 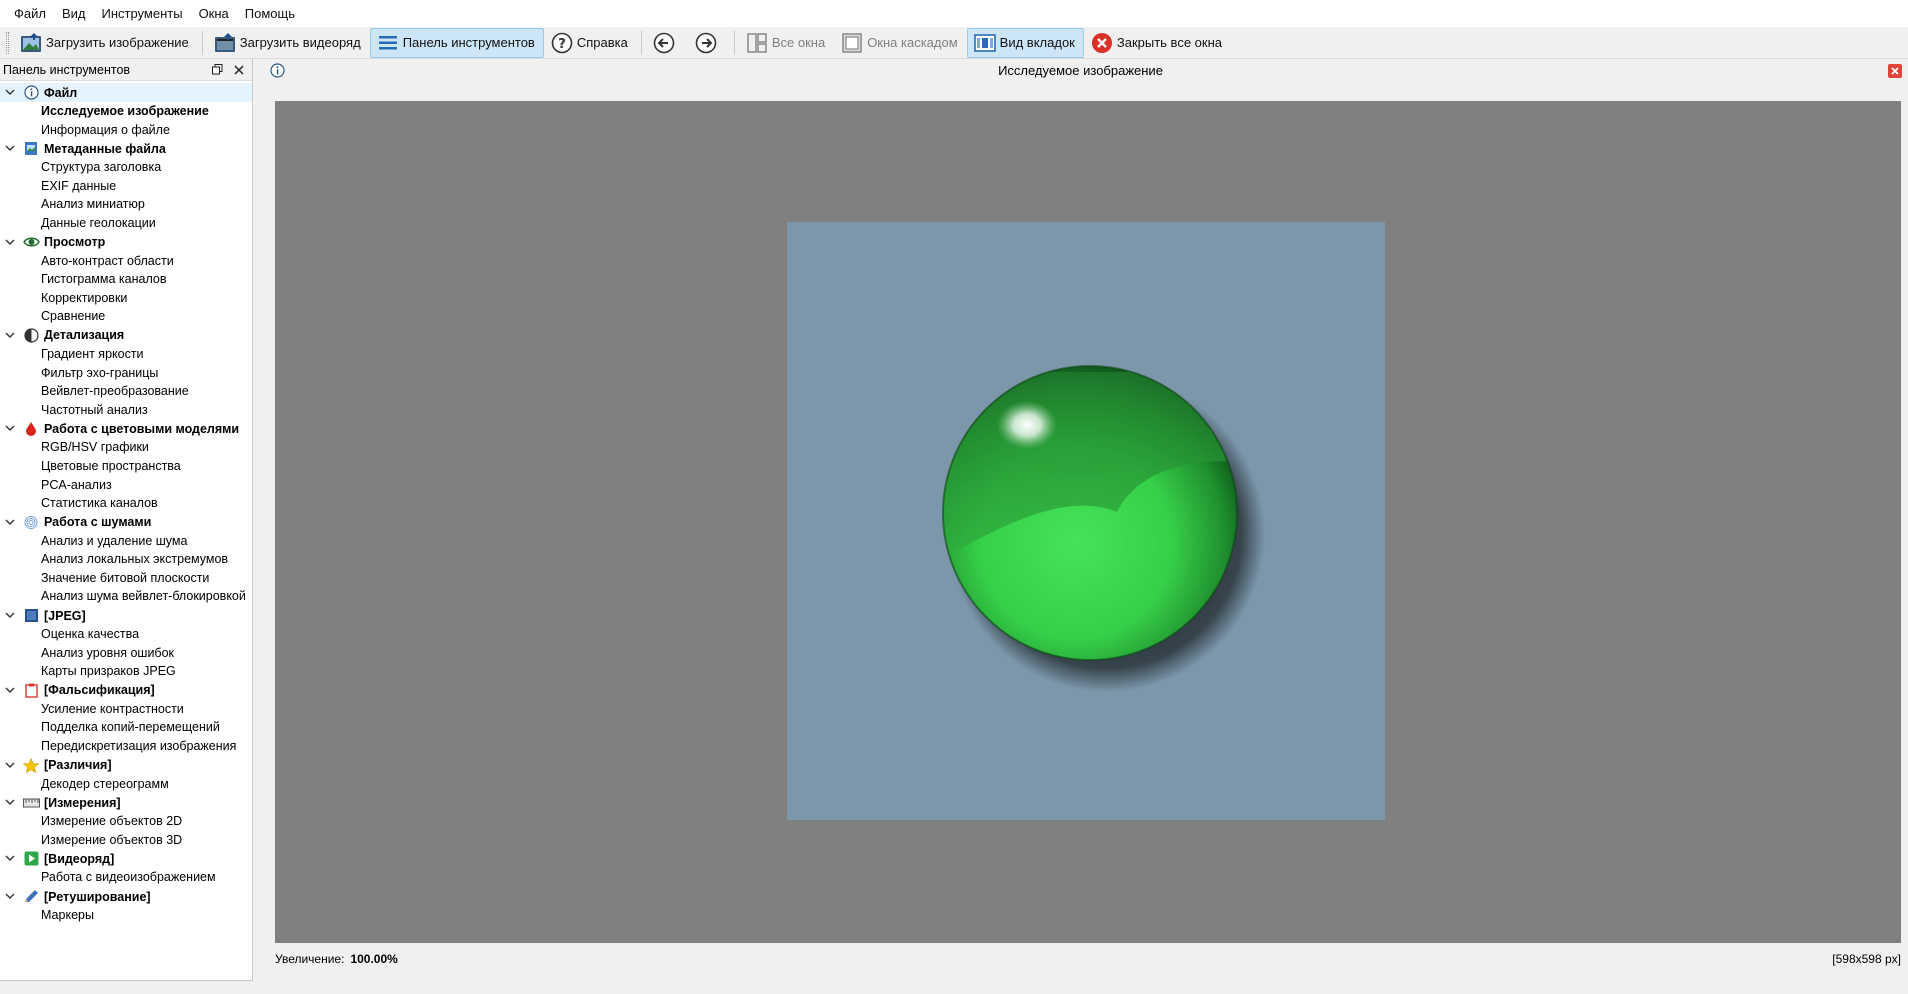 I want to click on close-all-button: Закрыть все окна, so click(x=1157, y=43).